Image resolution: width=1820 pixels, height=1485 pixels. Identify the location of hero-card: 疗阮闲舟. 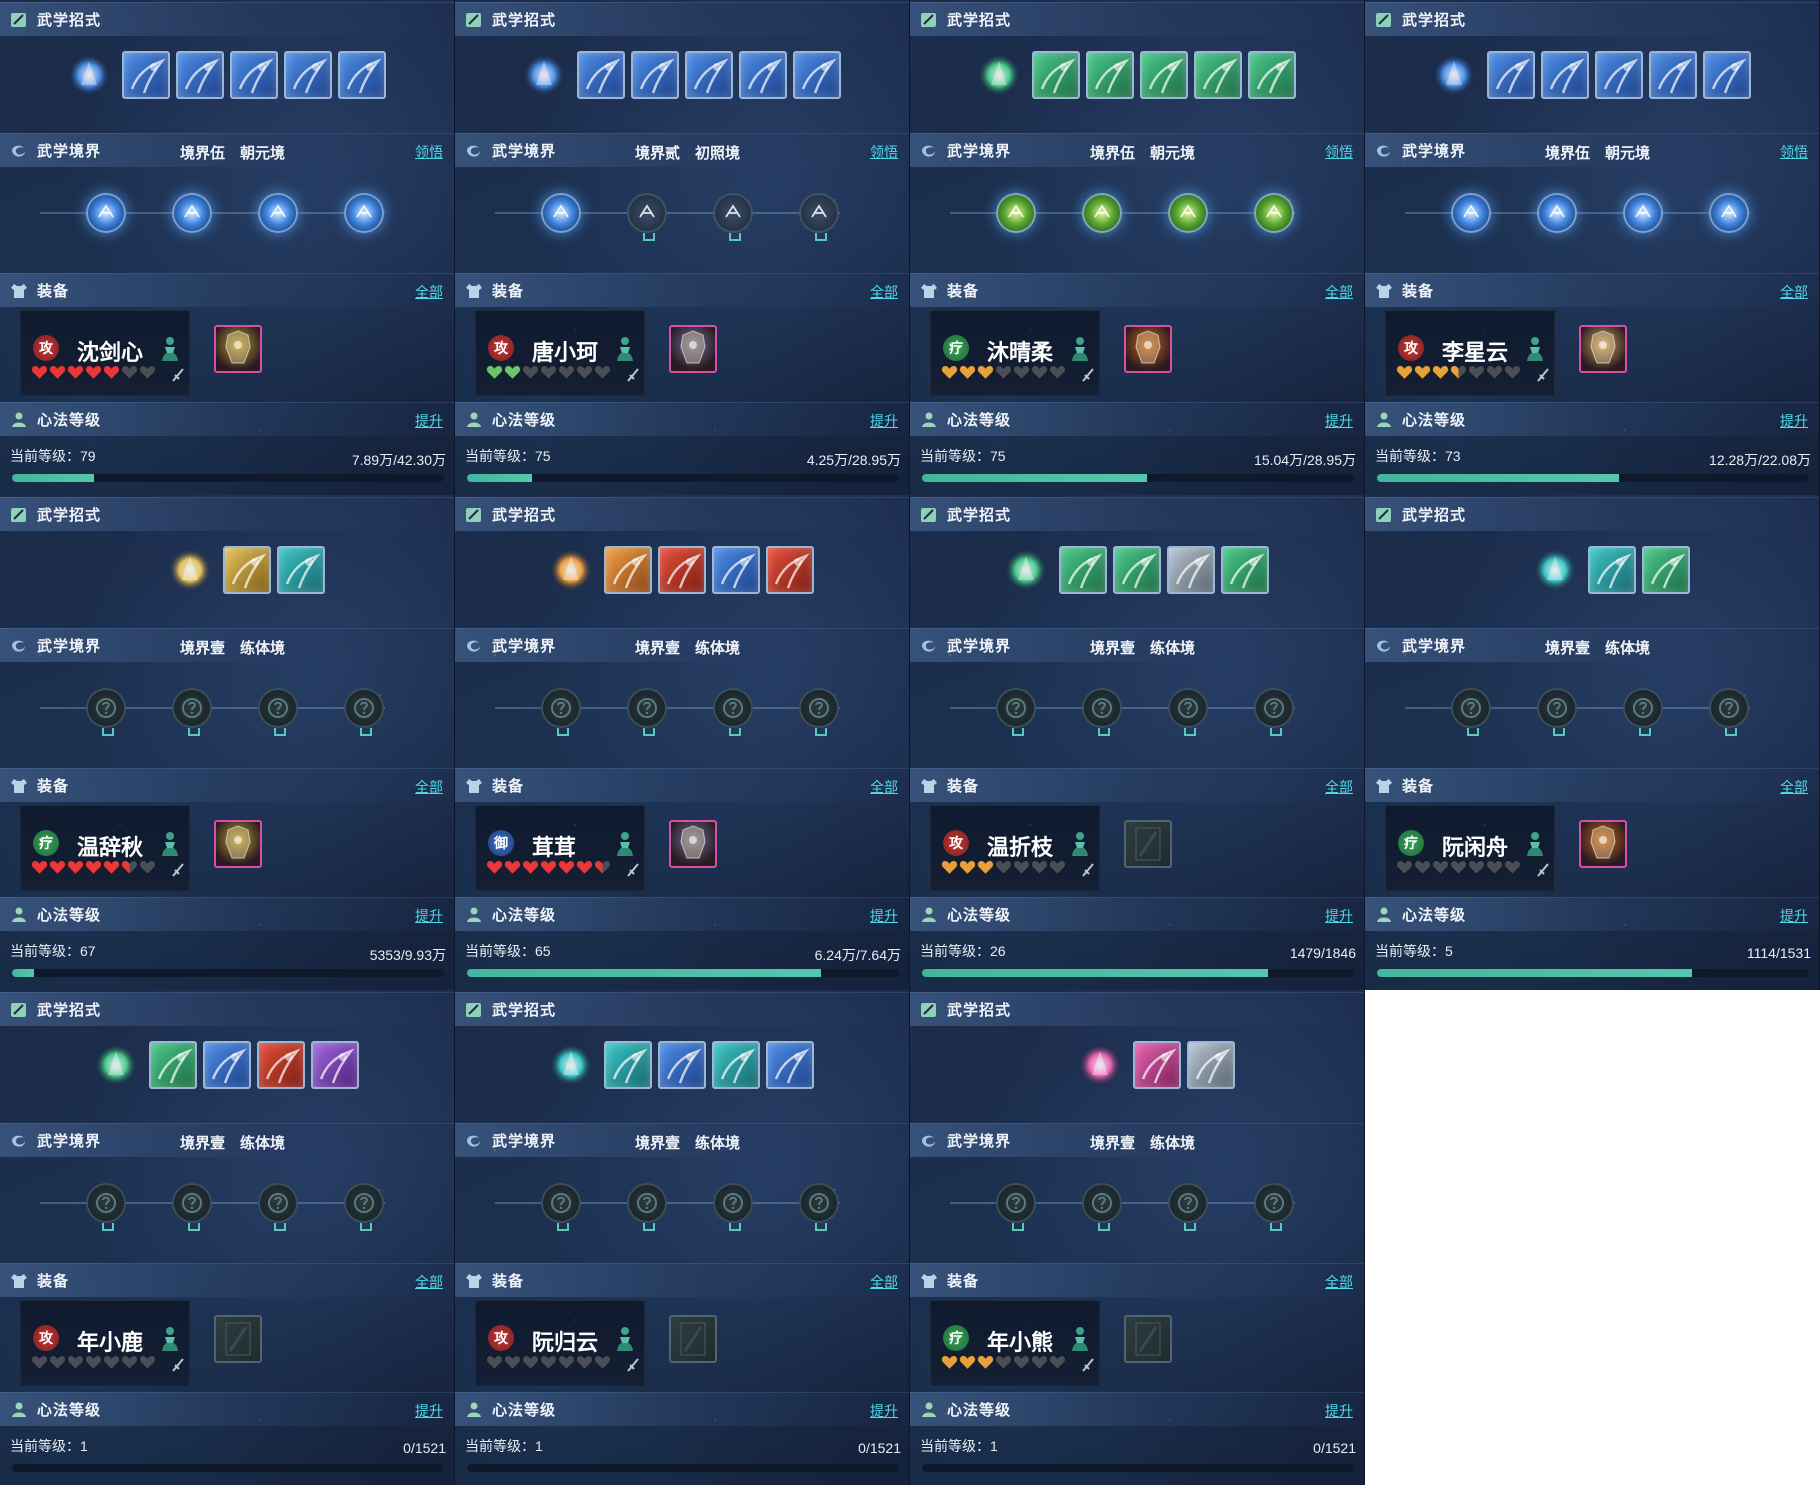
(1470, 848).